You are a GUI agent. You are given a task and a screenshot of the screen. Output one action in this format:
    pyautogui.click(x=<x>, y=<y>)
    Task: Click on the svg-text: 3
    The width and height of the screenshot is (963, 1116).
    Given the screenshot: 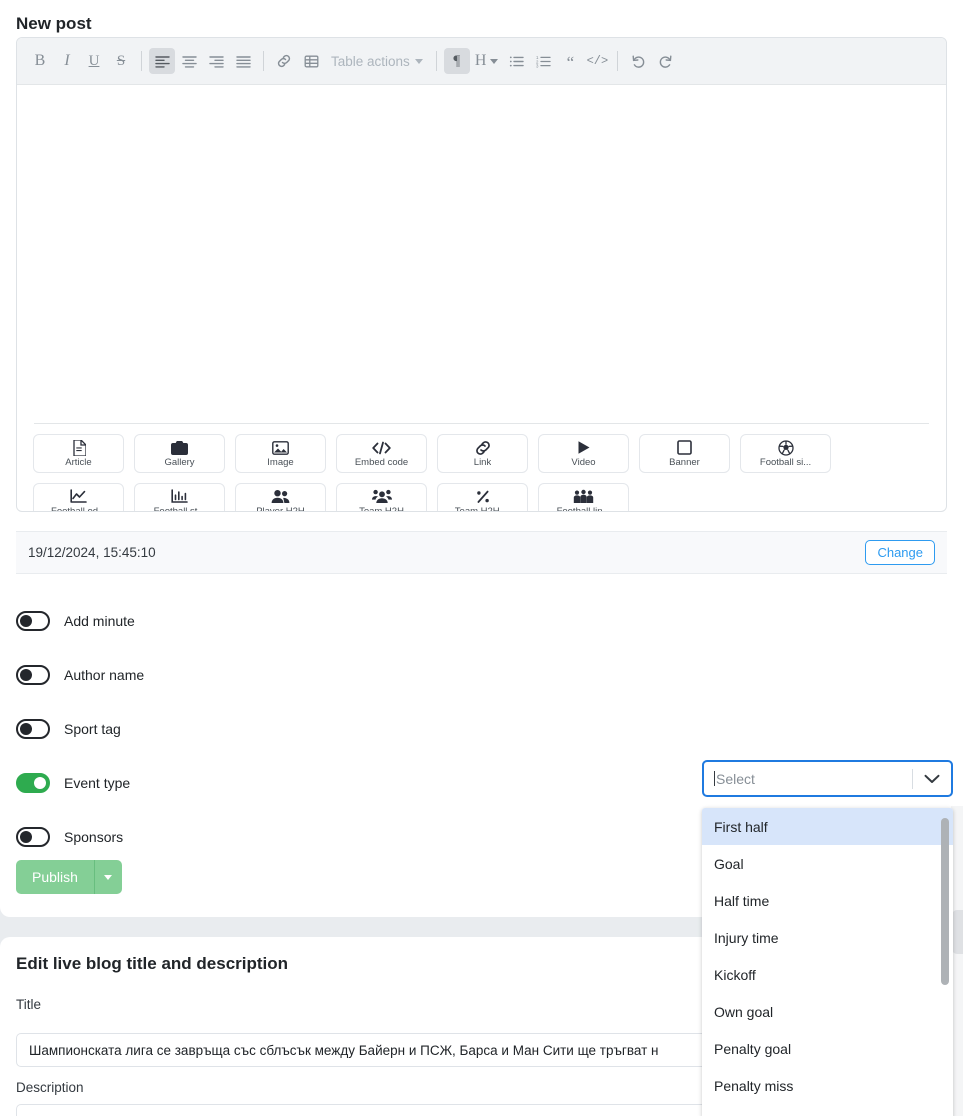 What is the action you would take?
    pyautogui.click(x=537, y=65)
    